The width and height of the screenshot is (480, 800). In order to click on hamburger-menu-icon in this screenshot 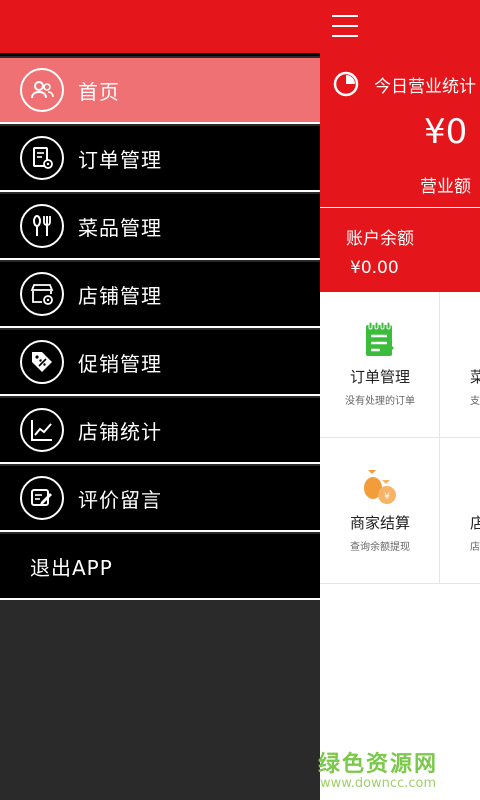, I will do `click(345, 26)`.